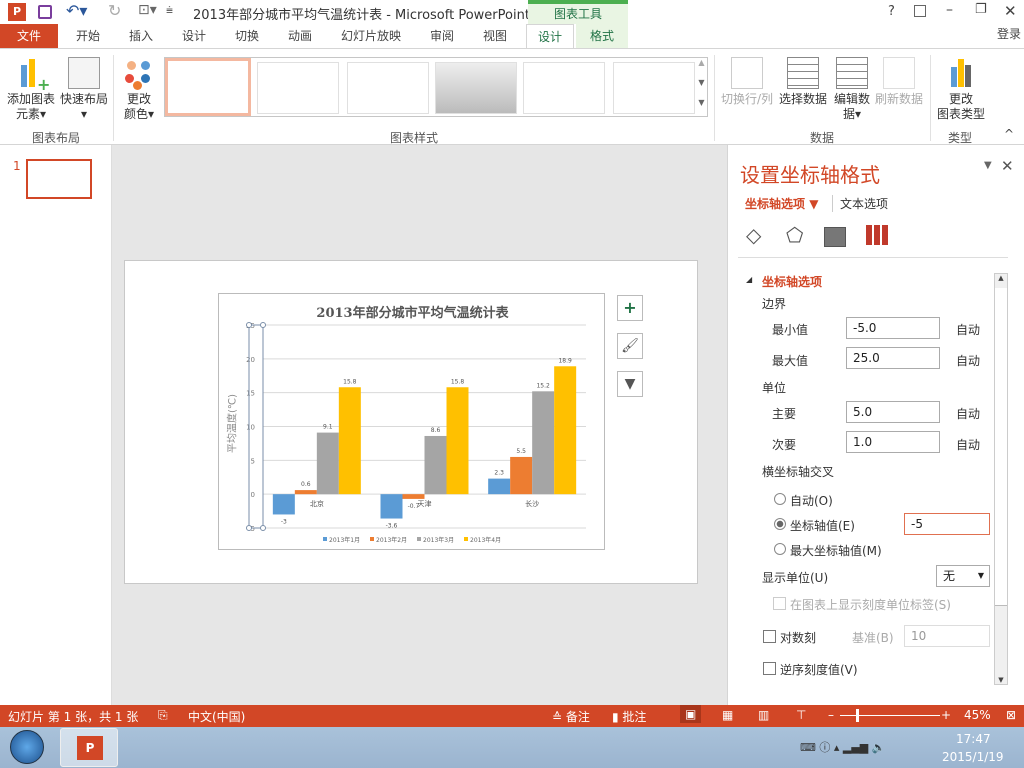 The height and width of the screenshot is (768, 1024). What do you see at coordinates (893, 358) in the screenshot?
I see `max-input: 25.0` at bounding box center [893, 358].